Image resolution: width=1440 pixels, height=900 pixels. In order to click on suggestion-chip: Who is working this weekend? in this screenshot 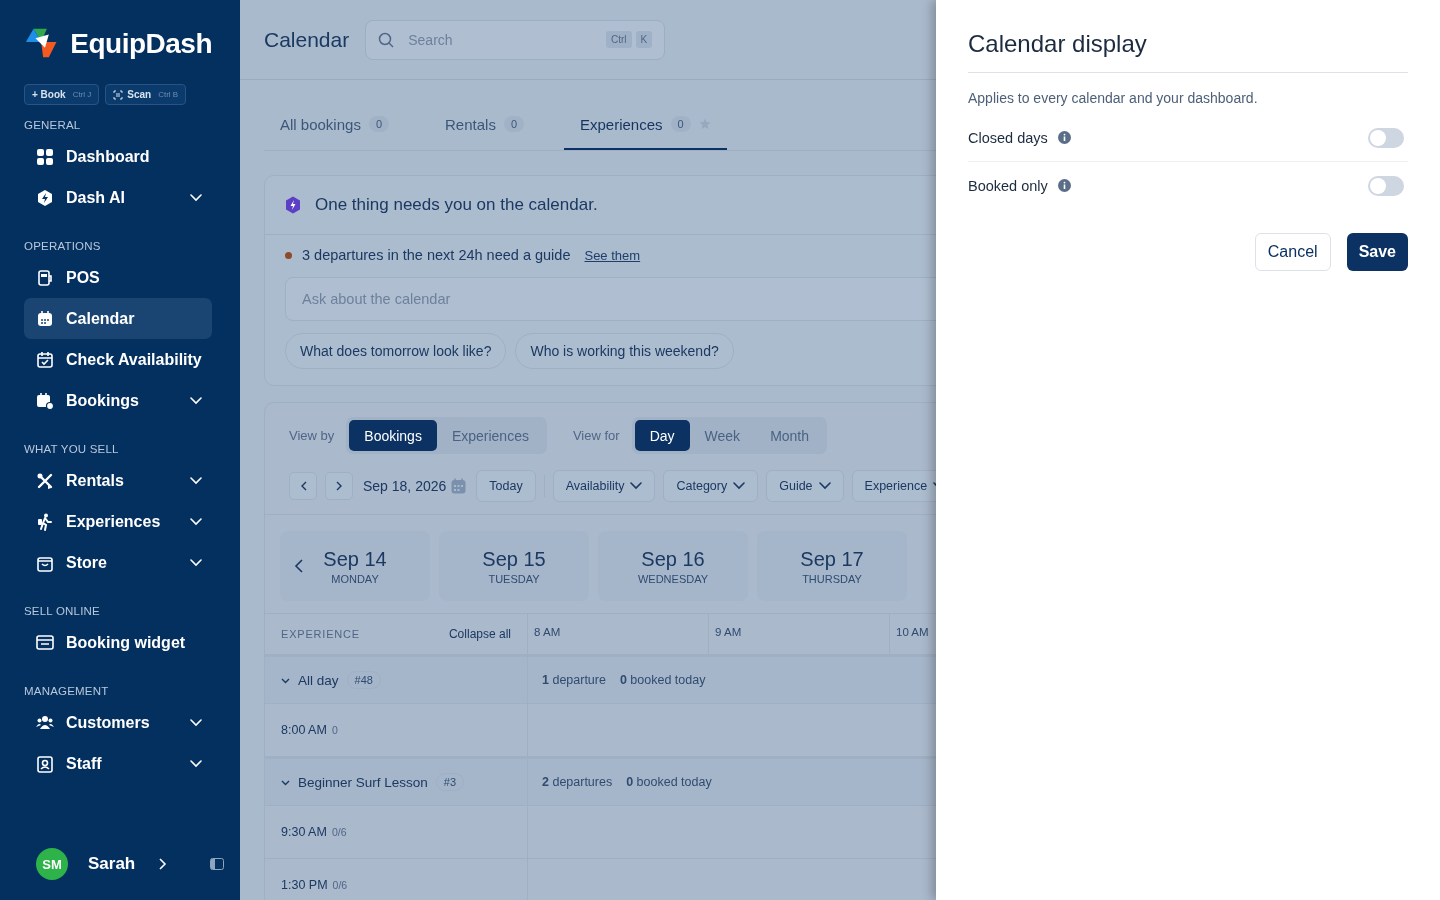, I will do `click(624, 351)`.